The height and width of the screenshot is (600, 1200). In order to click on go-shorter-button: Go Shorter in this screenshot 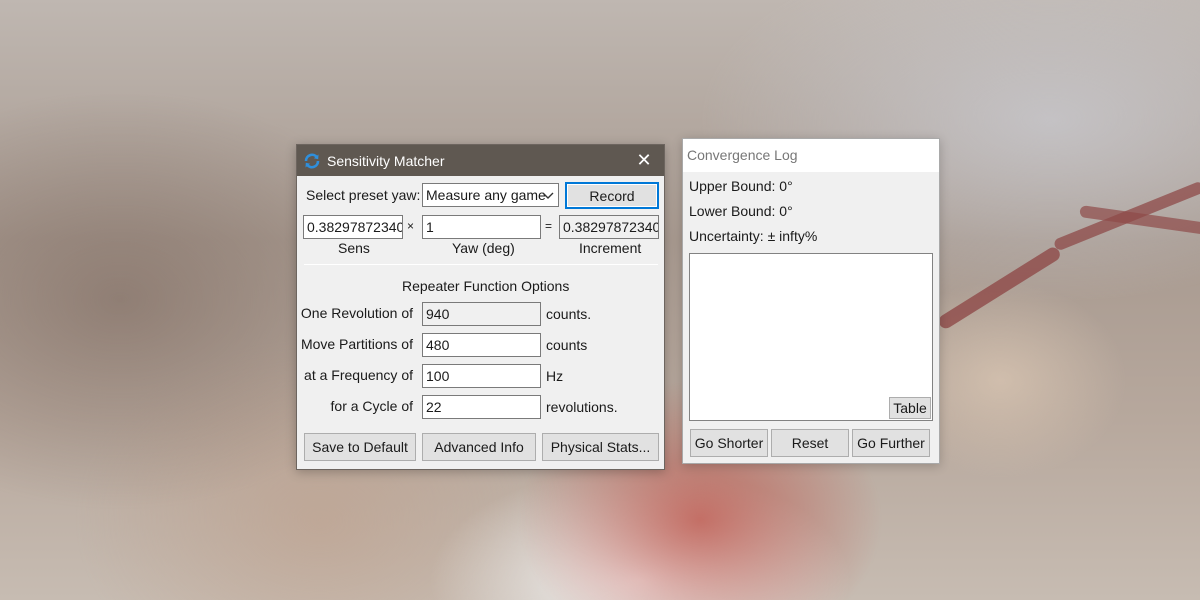, I will do `click(729, 443)`.